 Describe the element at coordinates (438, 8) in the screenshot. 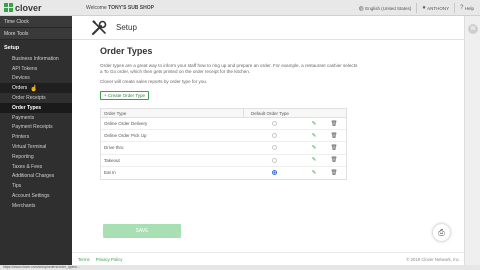

I see `user-menu: ANTHONY` at that location.